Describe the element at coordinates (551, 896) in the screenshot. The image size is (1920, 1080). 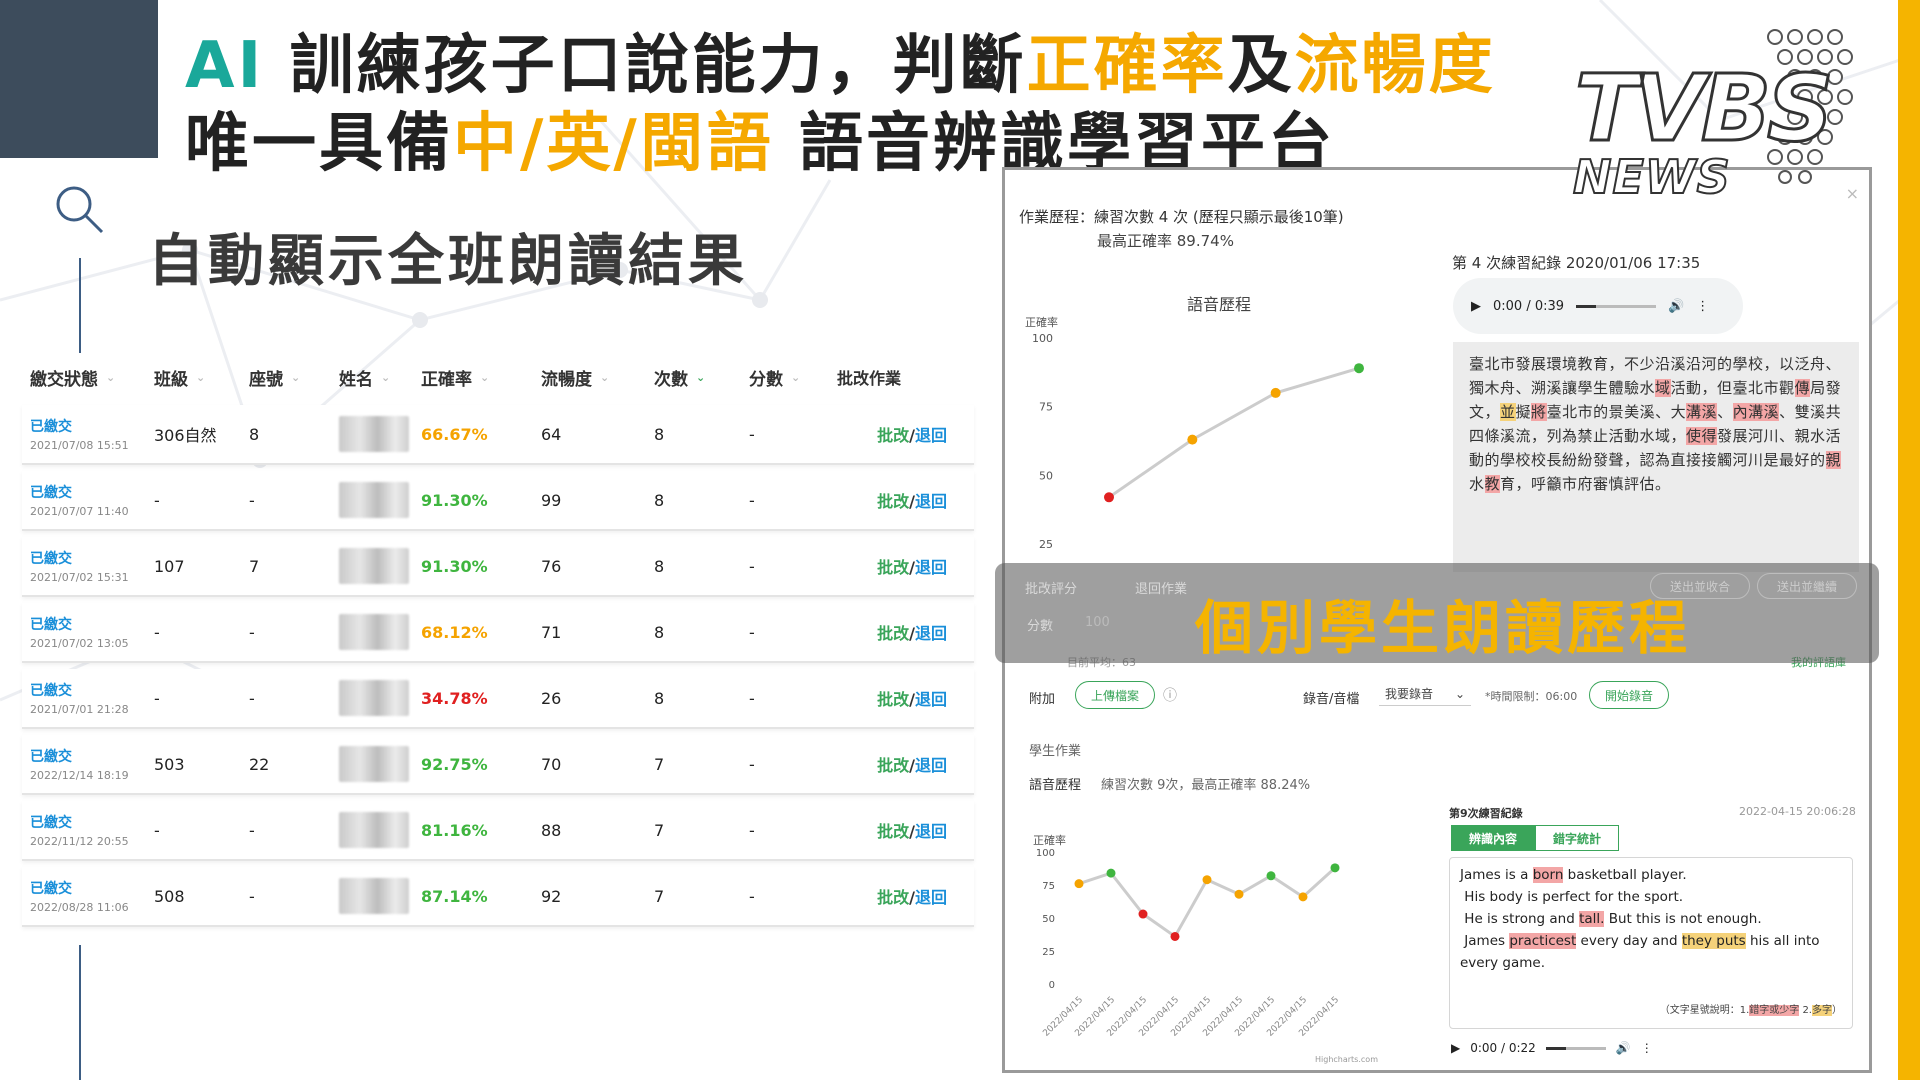
I see `cell-fluency: 92` at that location.